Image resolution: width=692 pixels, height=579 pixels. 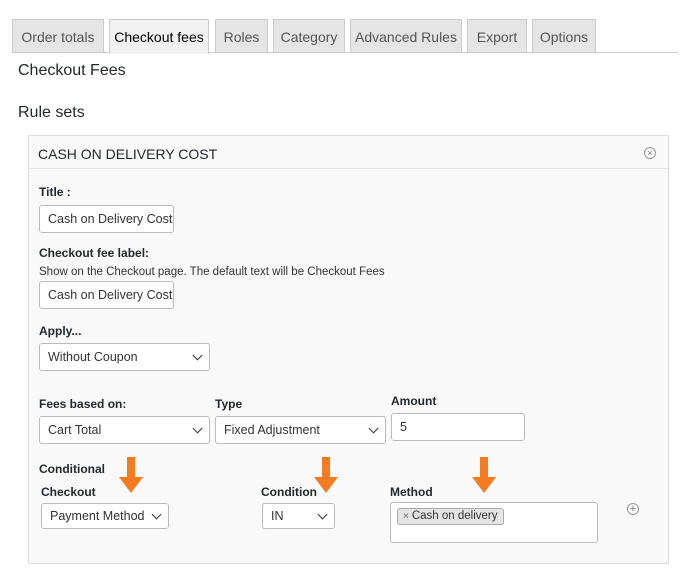 I want to click on add-condition-icon: +, so click(x=633, y=509).